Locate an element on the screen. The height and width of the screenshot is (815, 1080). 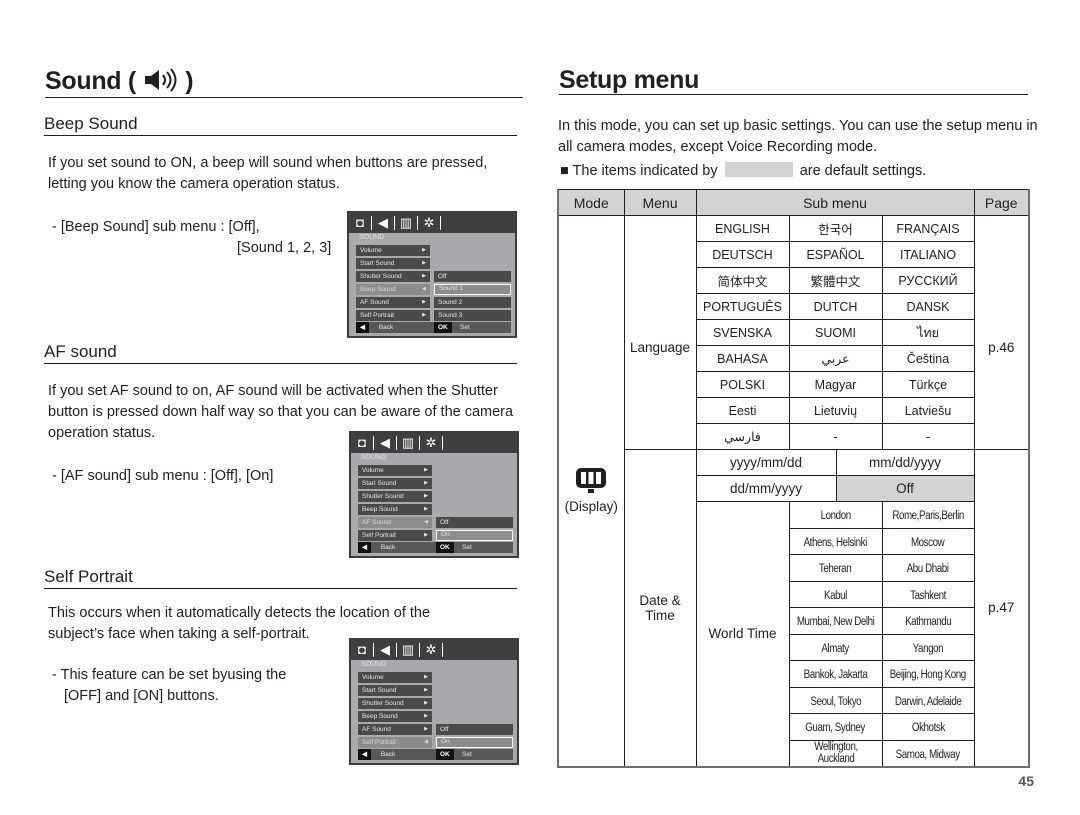
sound-title-text: Sound ( is located at coordinates (90, 81).